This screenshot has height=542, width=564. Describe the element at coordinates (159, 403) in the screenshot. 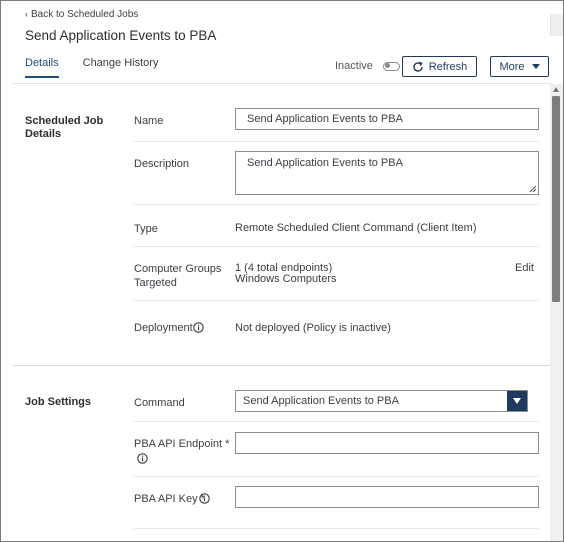

I see `command-label: Command` at that location.